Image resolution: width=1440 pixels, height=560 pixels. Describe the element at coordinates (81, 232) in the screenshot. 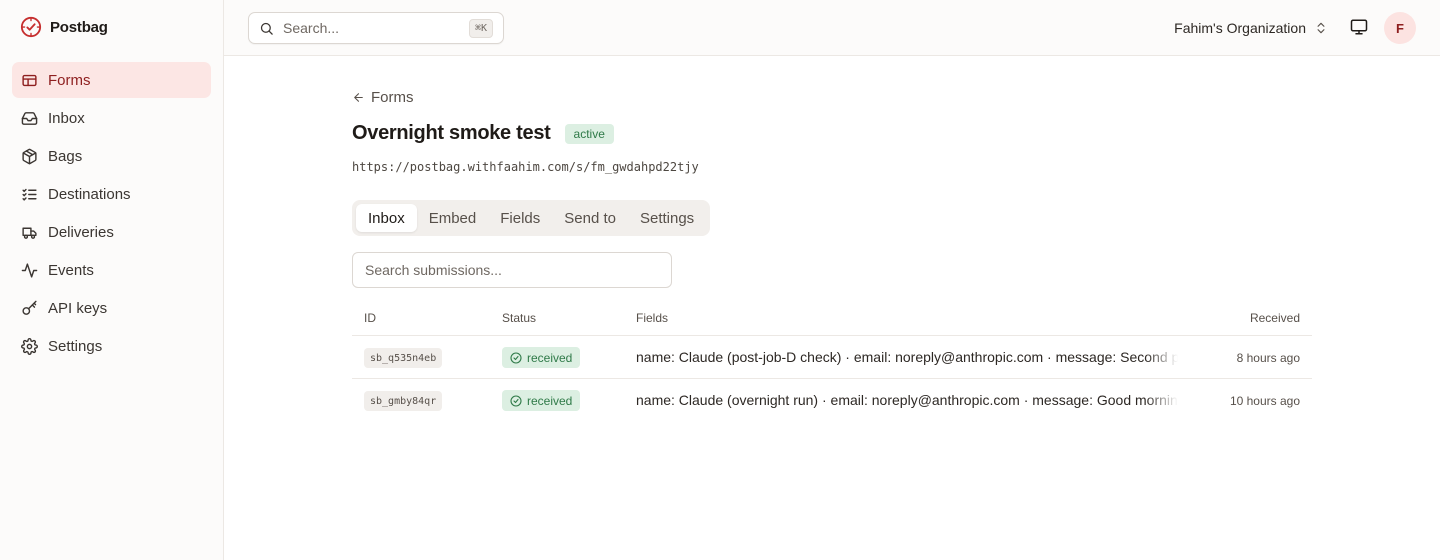

I see `sidebar-item-label: Deliveries` at that location.